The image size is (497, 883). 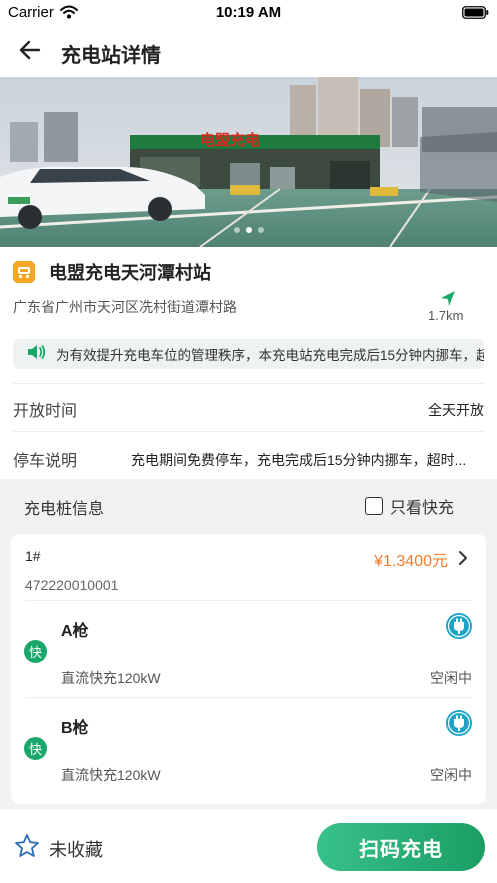 I want to click on chevron-right-icon, so click(x=463, y=560).